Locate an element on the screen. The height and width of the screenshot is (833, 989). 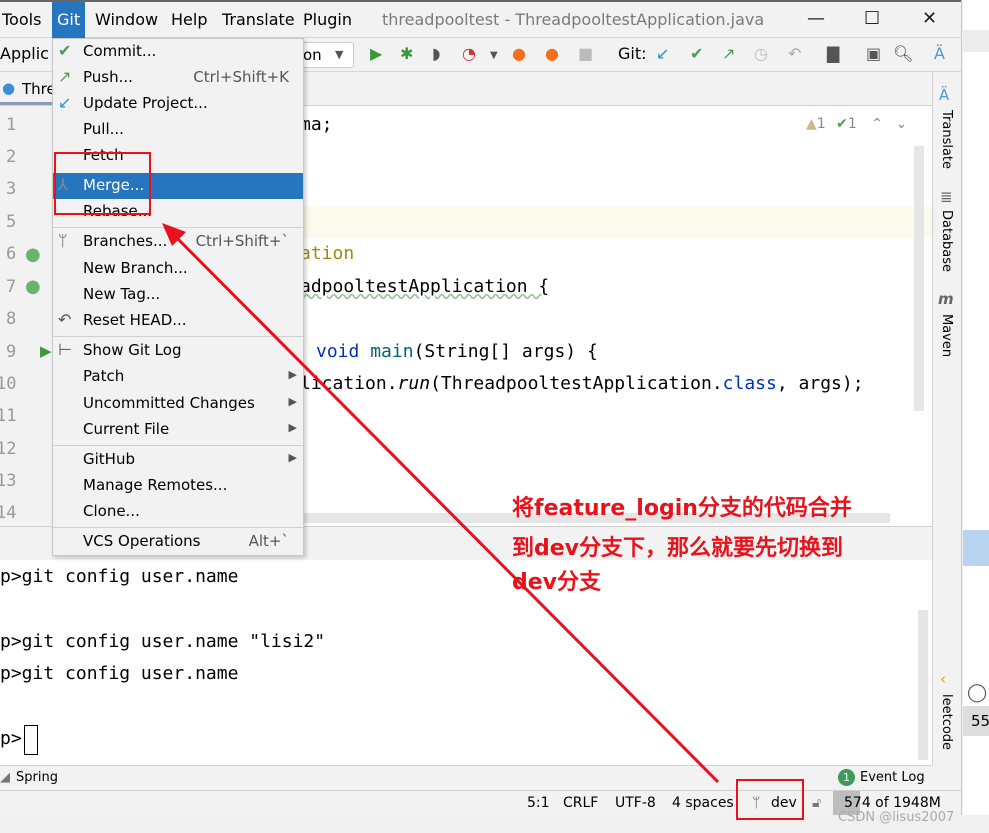
annotation-text-line1: 将feature_login分支的代码合并 is located at coordinates (682, 508).